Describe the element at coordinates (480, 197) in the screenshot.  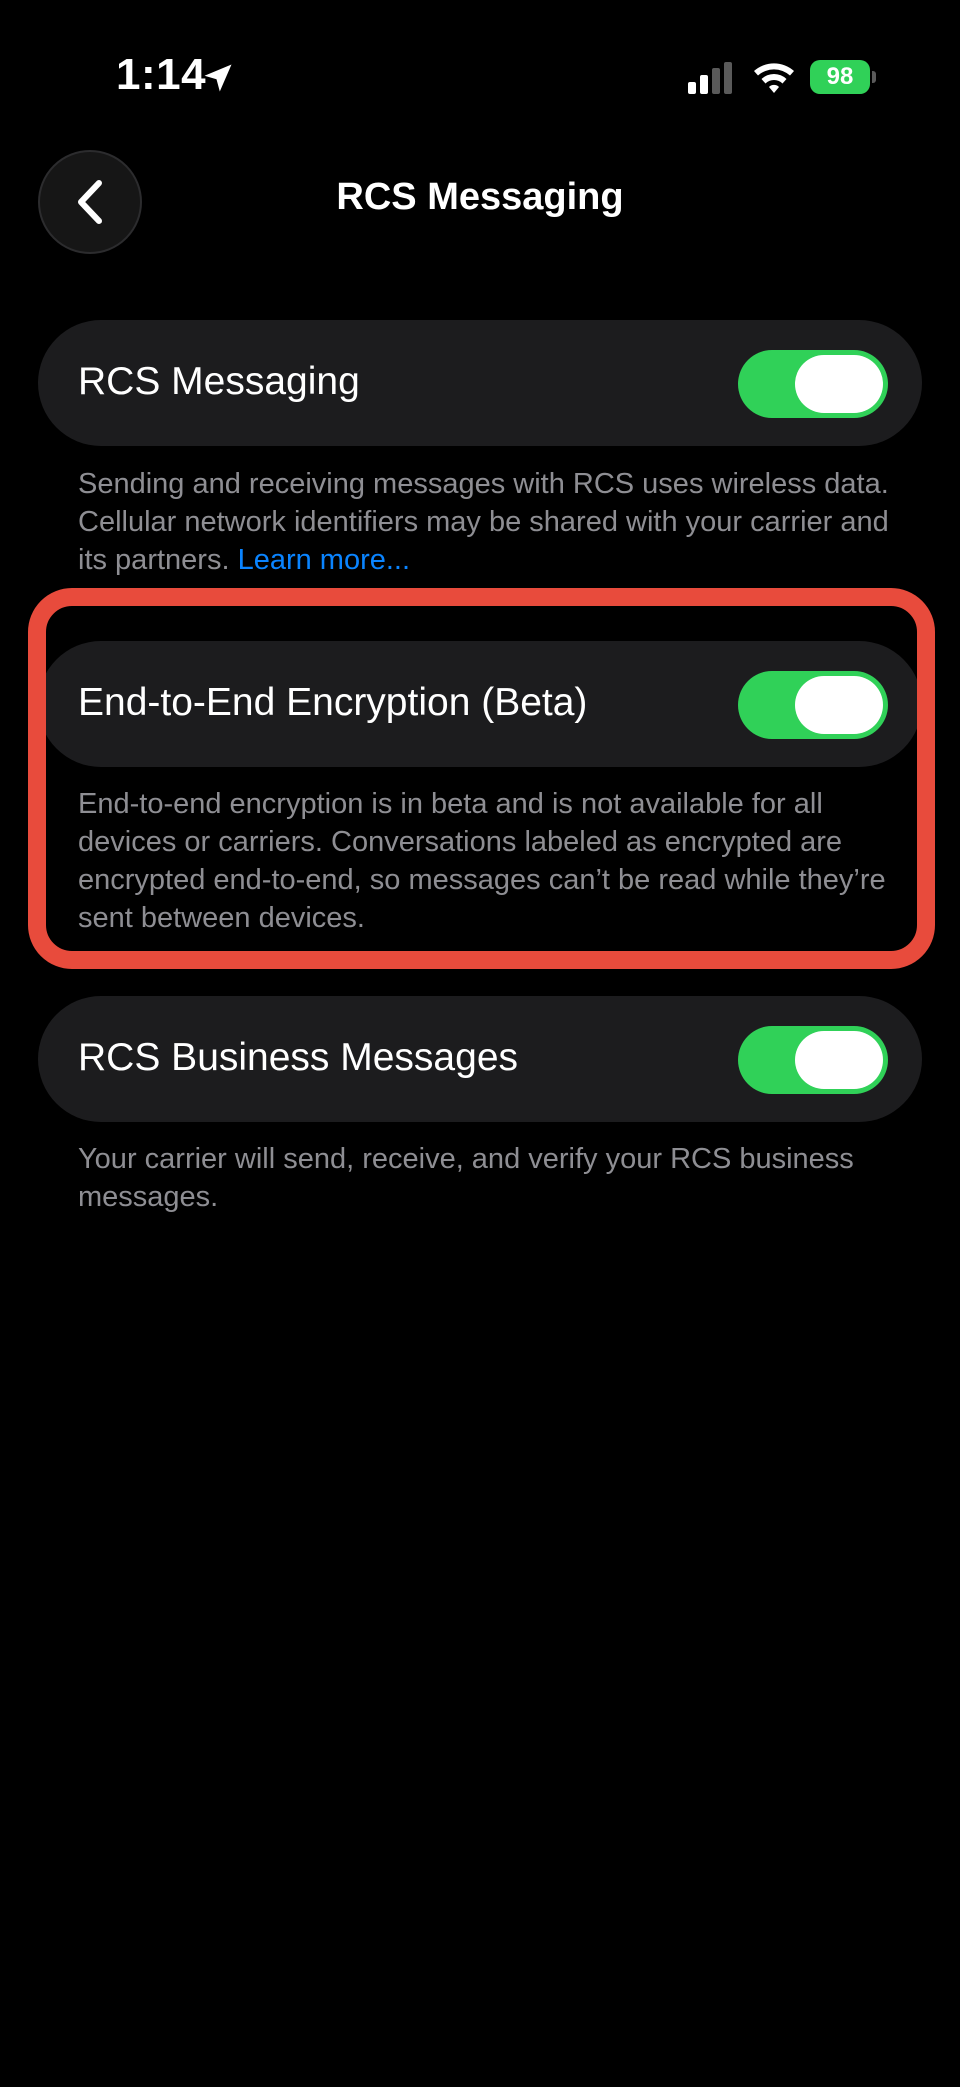
I see `page-title: RCS Messaging` at that location.